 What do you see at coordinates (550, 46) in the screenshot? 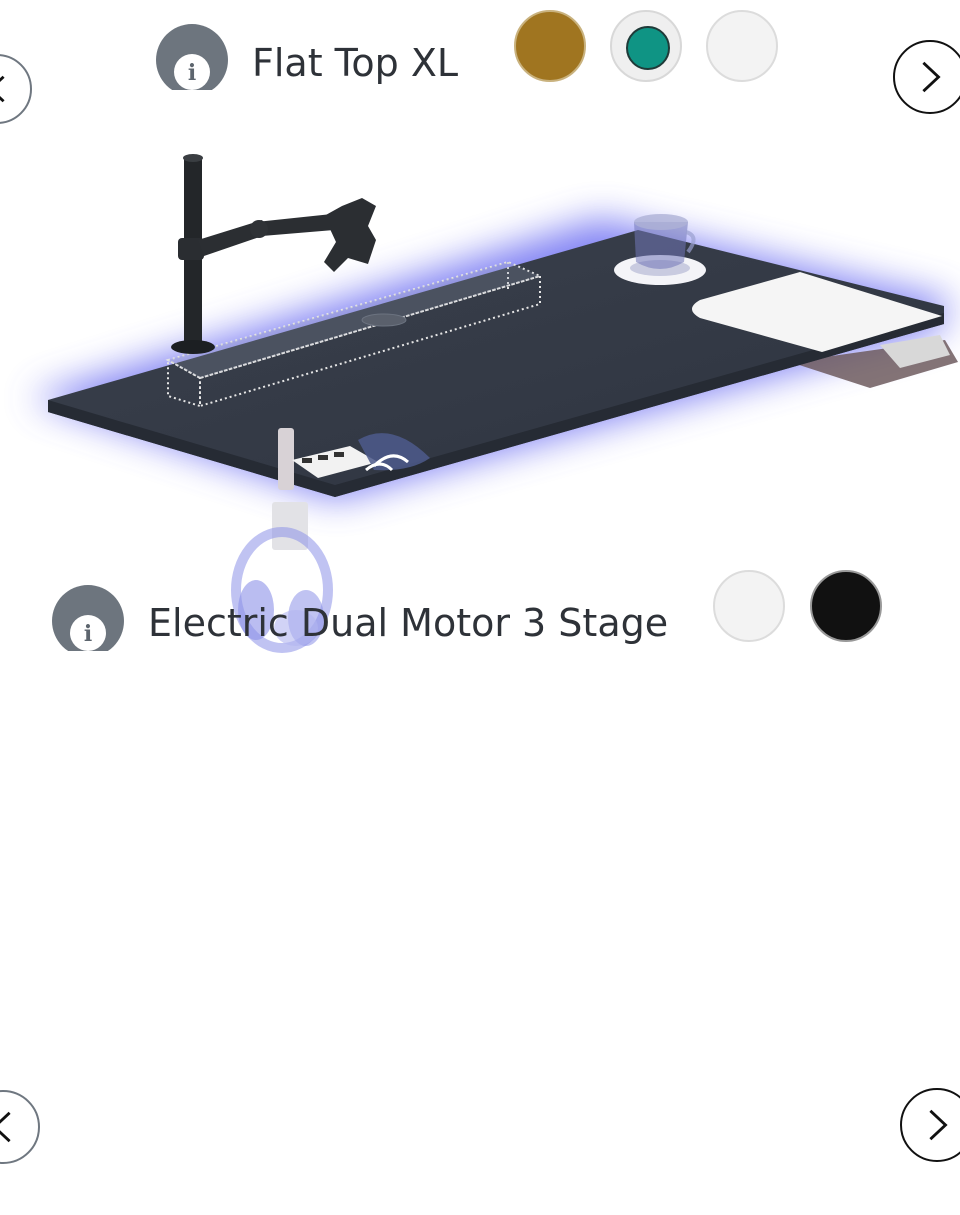
I see `gold-swatch` at bounding box center [550, 46].